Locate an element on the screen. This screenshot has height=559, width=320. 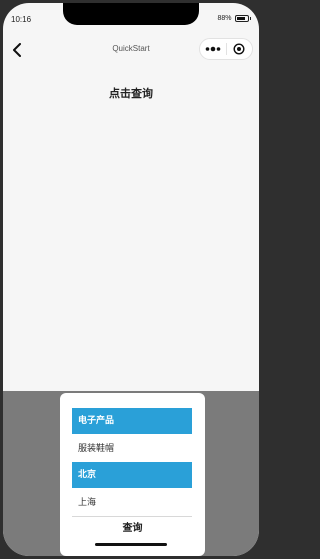
status-indicators: 88% is located at coordinates (234, 18).